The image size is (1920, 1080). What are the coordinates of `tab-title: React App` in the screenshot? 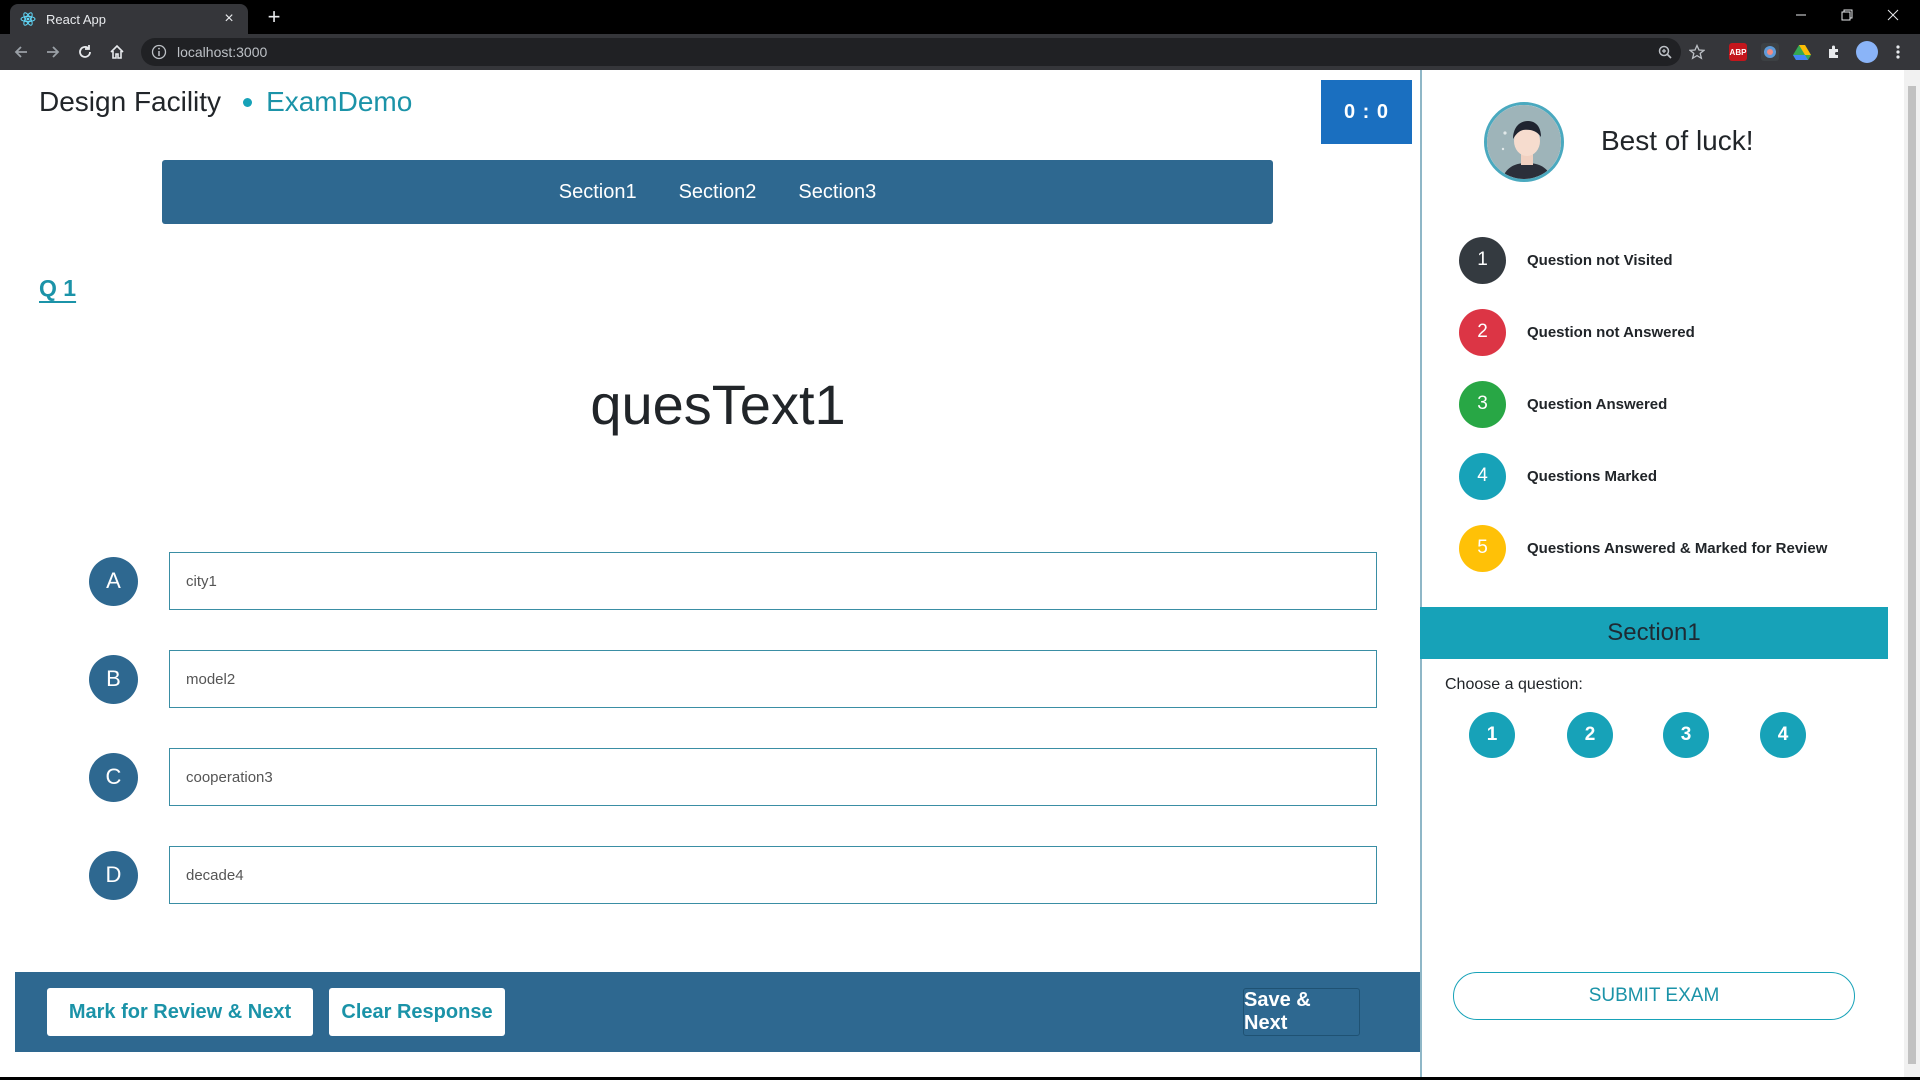 It's located at (76, 19).